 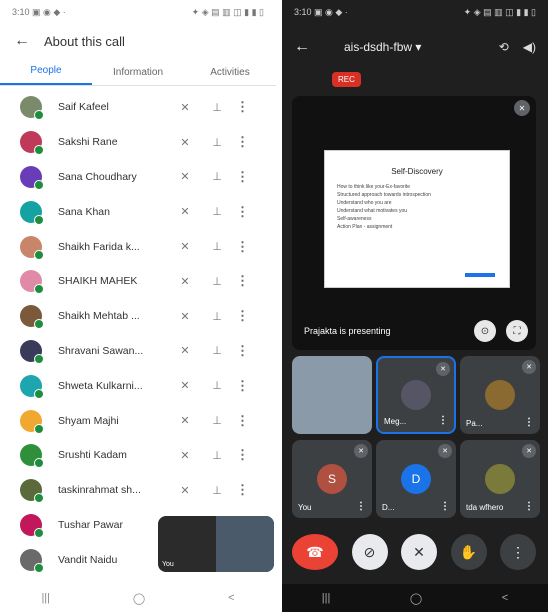 What do you see at coordinates (419, 552) in the screenshot?
I see `mic-off-button: ✕` at bounding box center [419, 552].